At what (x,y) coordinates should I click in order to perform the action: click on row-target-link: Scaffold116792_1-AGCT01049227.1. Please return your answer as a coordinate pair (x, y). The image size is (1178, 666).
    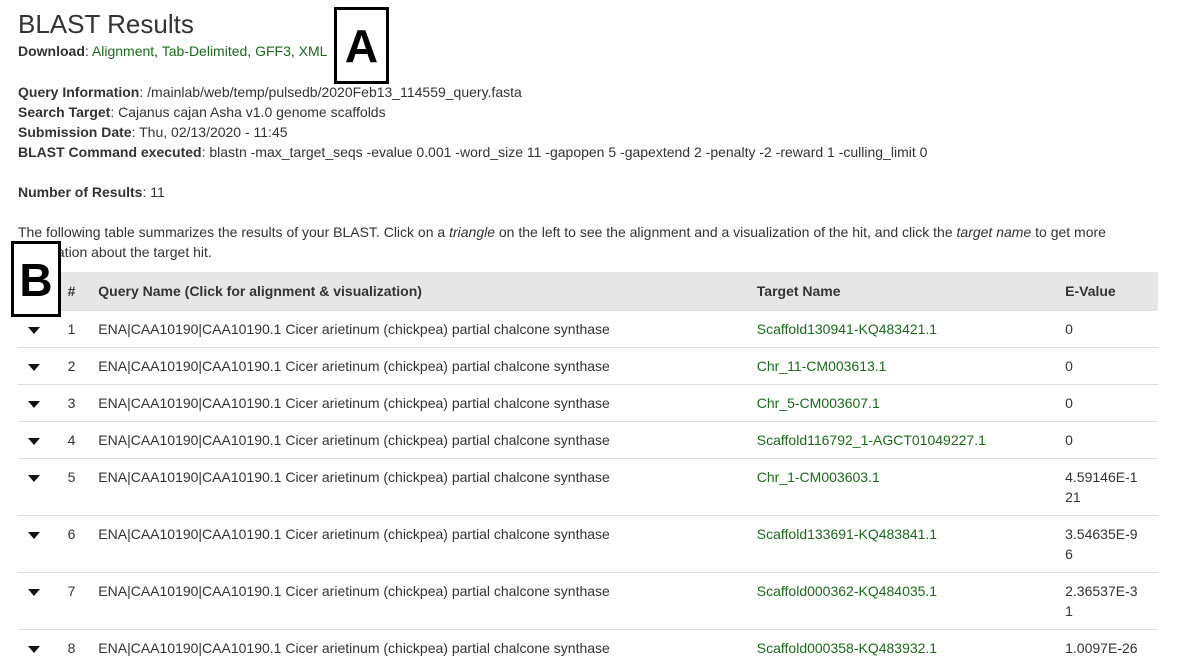
    Looking at the image, I should click on (871, 440).